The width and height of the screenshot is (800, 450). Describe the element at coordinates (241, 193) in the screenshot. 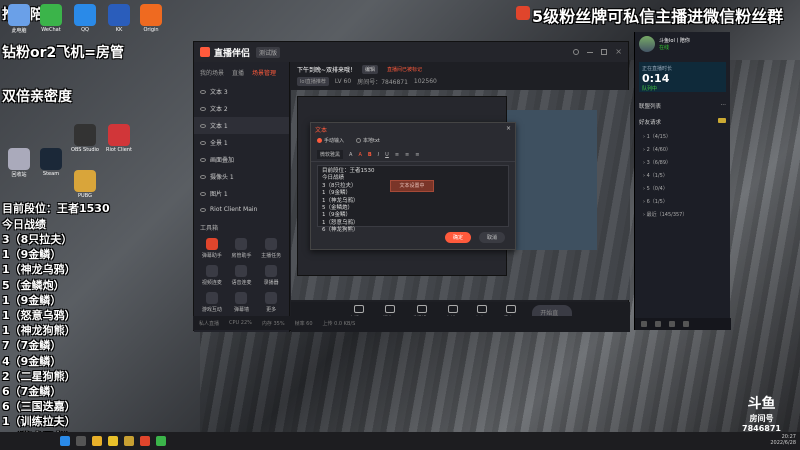

I see `scene-item: 图片 1` at that location.